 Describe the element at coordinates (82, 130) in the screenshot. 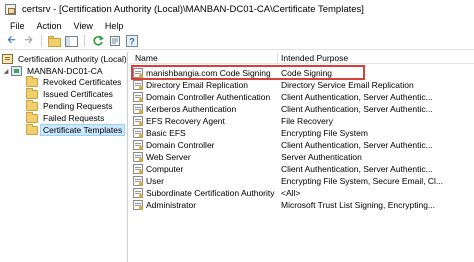

I see `tree-folder-label: Certificate Templates` at that location.